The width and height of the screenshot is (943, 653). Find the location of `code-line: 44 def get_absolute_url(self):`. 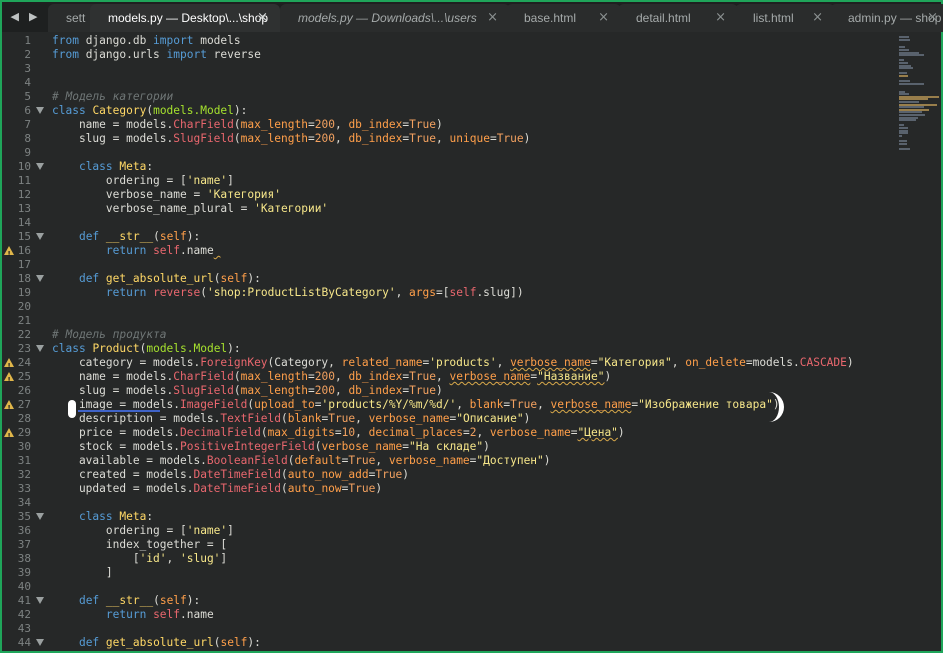

code-line: 44 def get_absolute_url(self): is located at coordinates (447, 643).